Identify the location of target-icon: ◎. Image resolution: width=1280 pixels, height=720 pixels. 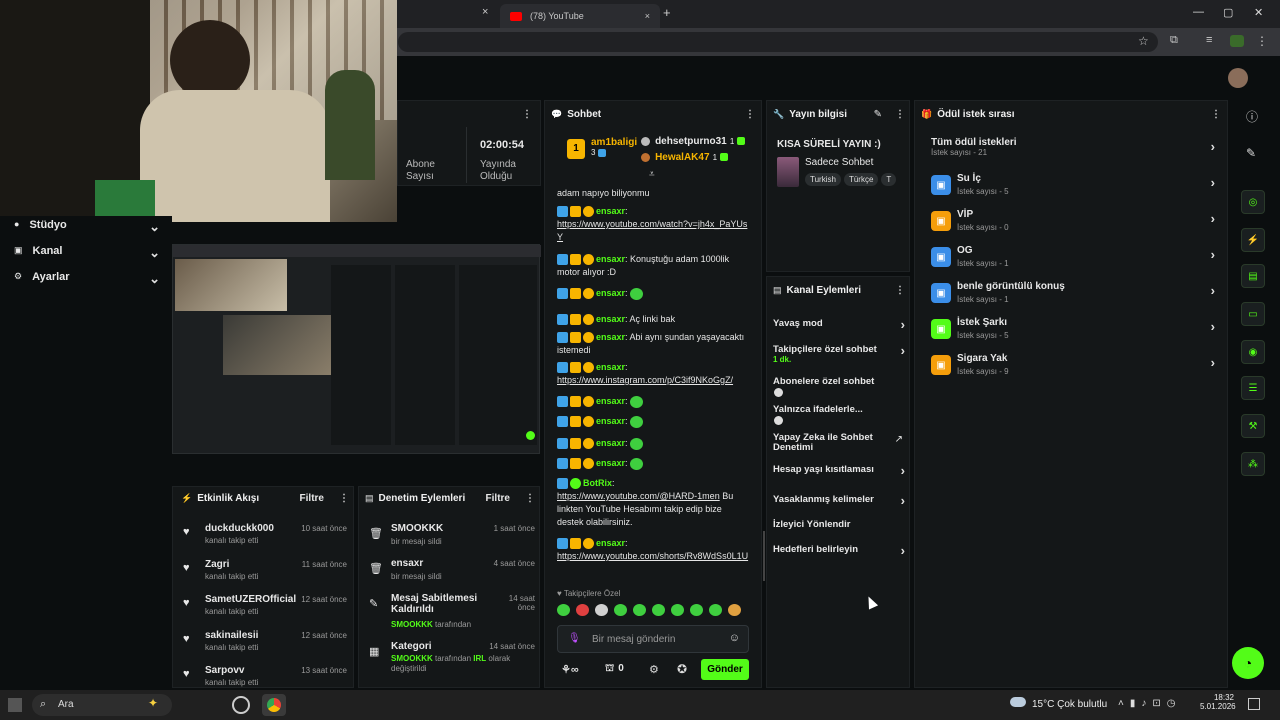
(1253, 202).